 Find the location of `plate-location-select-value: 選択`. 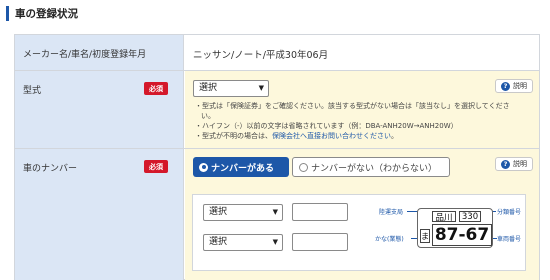

plate-location-select-value: 選択 is located at coordinates (218, 212).